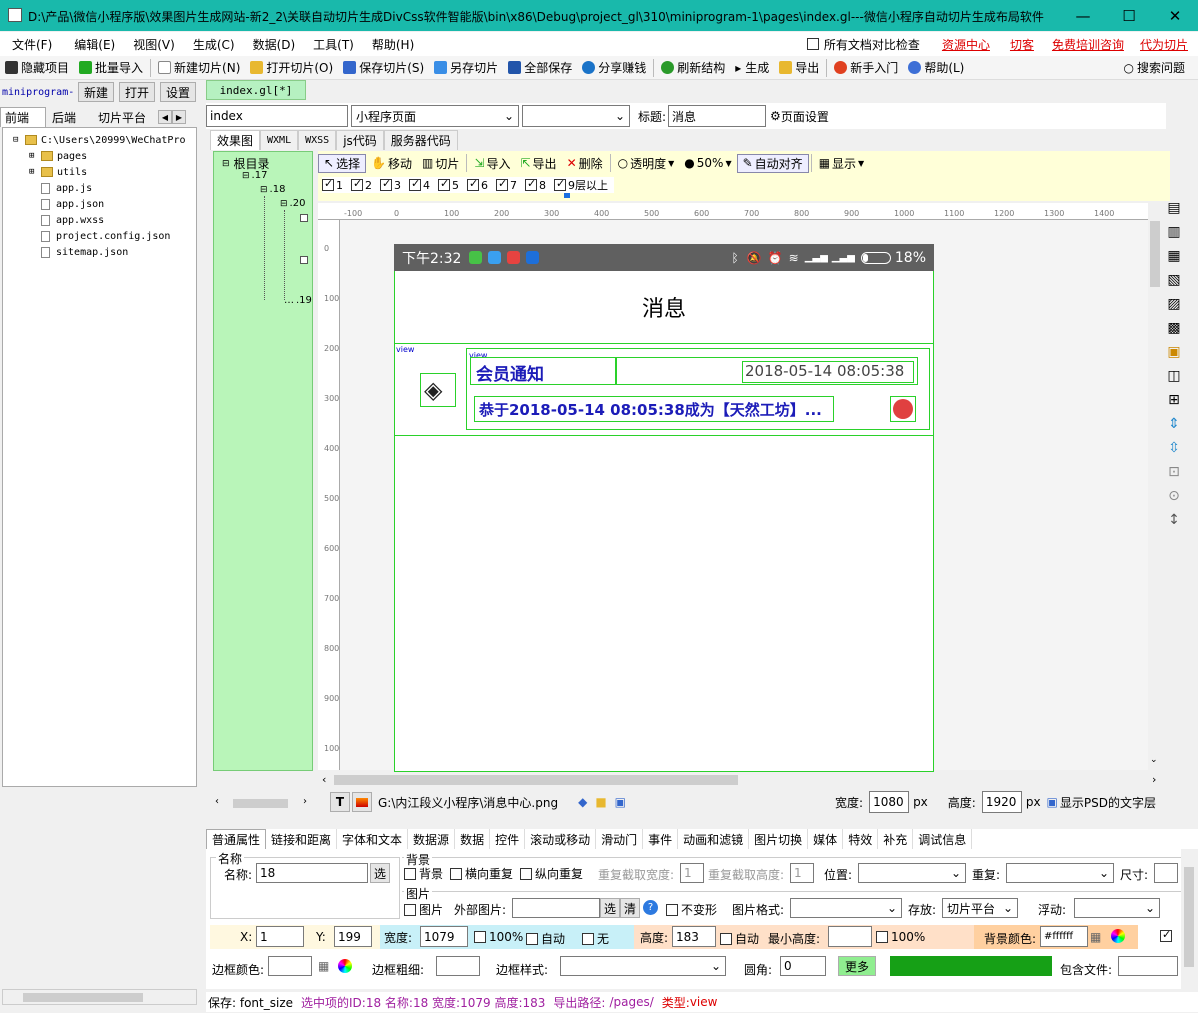 The width and height of the screenshot is (1198, 1013). What do you see at coordinates (1189, 919) in the screenshot?
I see `props-vscroll` at bounding box center [1189, 919].